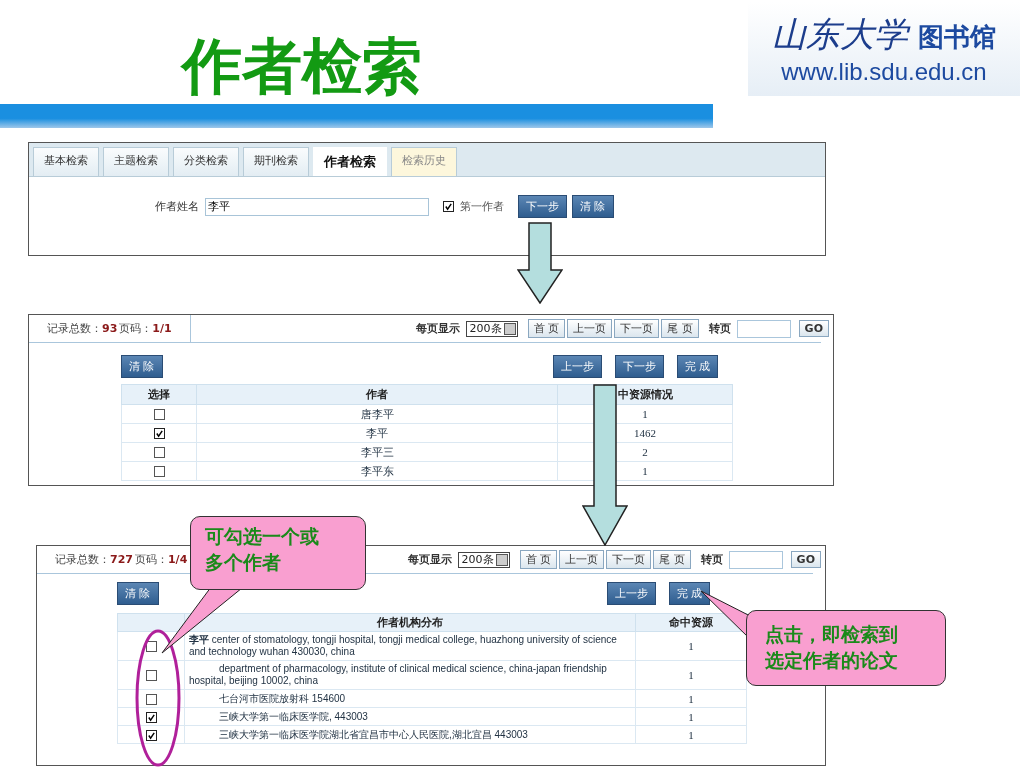 Image resolution: width=1024 pixels, height=768 pixels. Describe the element at coordinates (66, 161) in the screenshot. I see `search-tab: 基本检索` at that location.